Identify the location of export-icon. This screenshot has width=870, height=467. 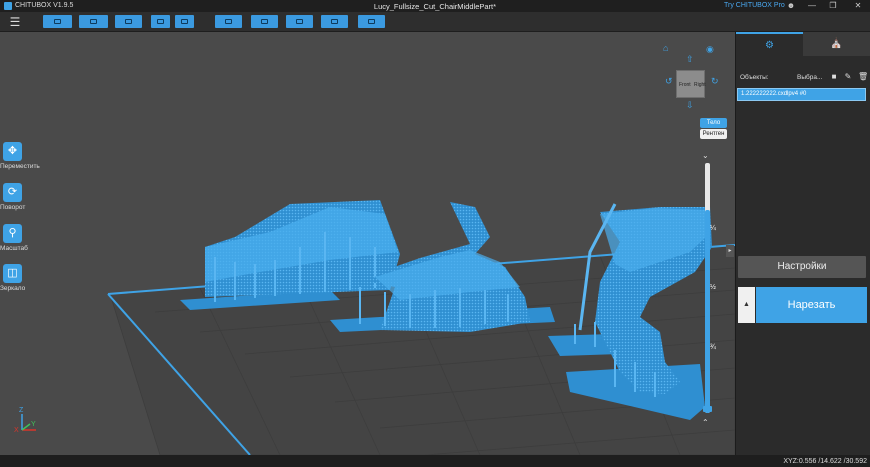
(371, 21).